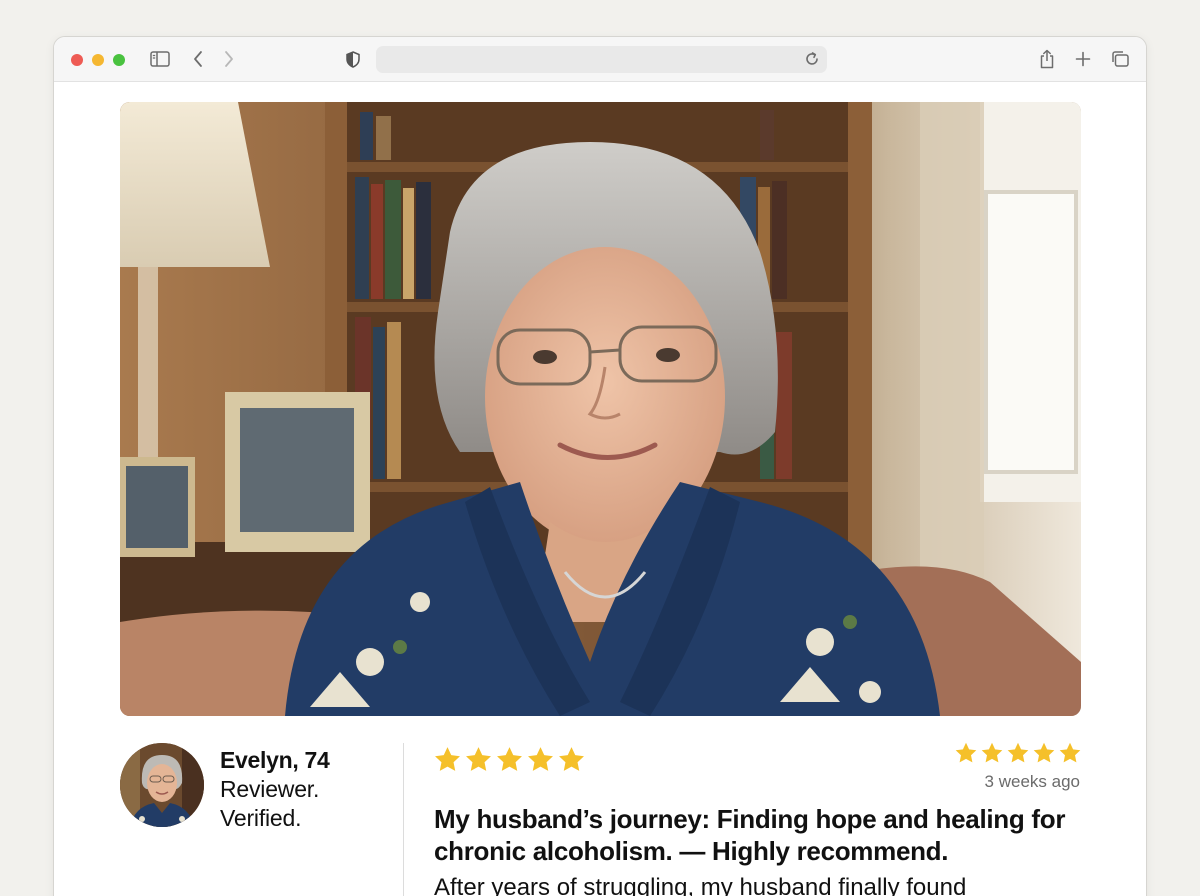 The image size is (1200, 896). What do you see at coordinates (160, 59) in the screenshot?
I see `sidebar-icon` at bounding box center [160, 59].